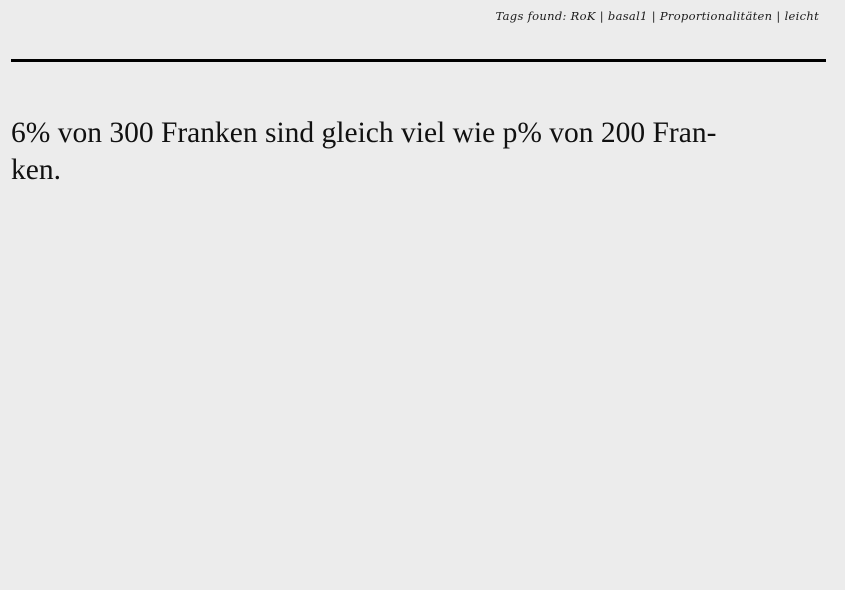 This screenshot has width=845, height=590. I want to click on header-divider, so click(418, 60).